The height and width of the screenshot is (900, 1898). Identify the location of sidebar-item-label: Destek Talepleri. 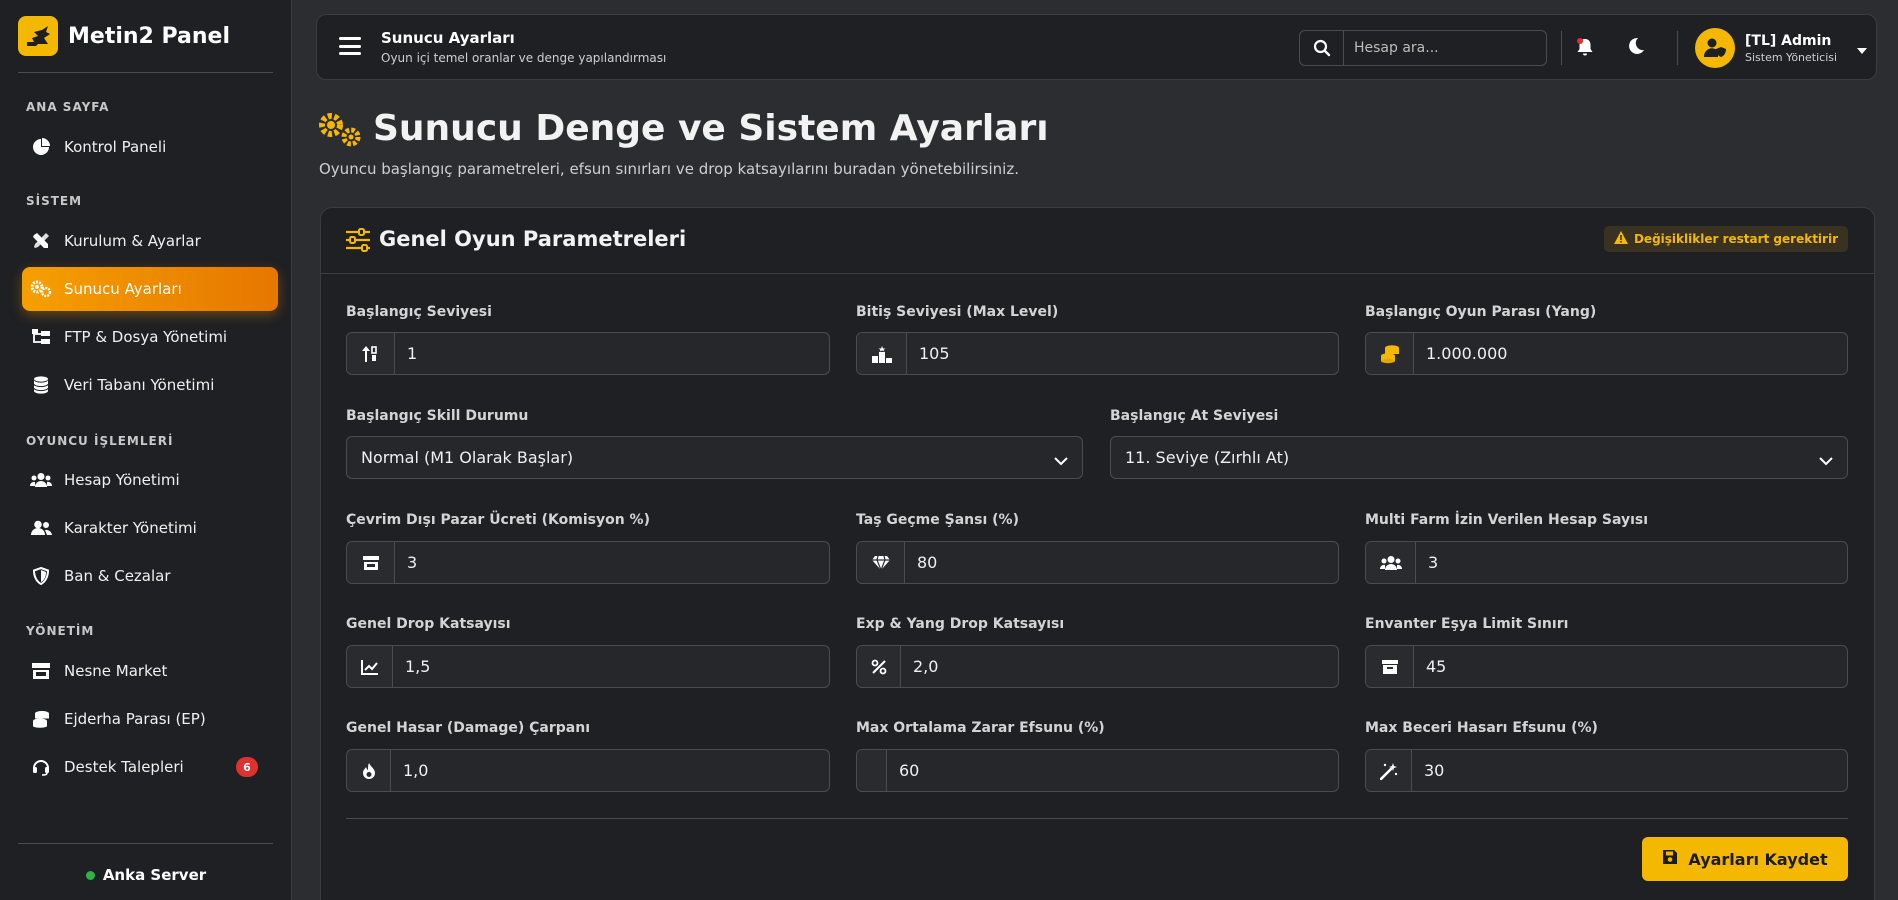
(124, 767).